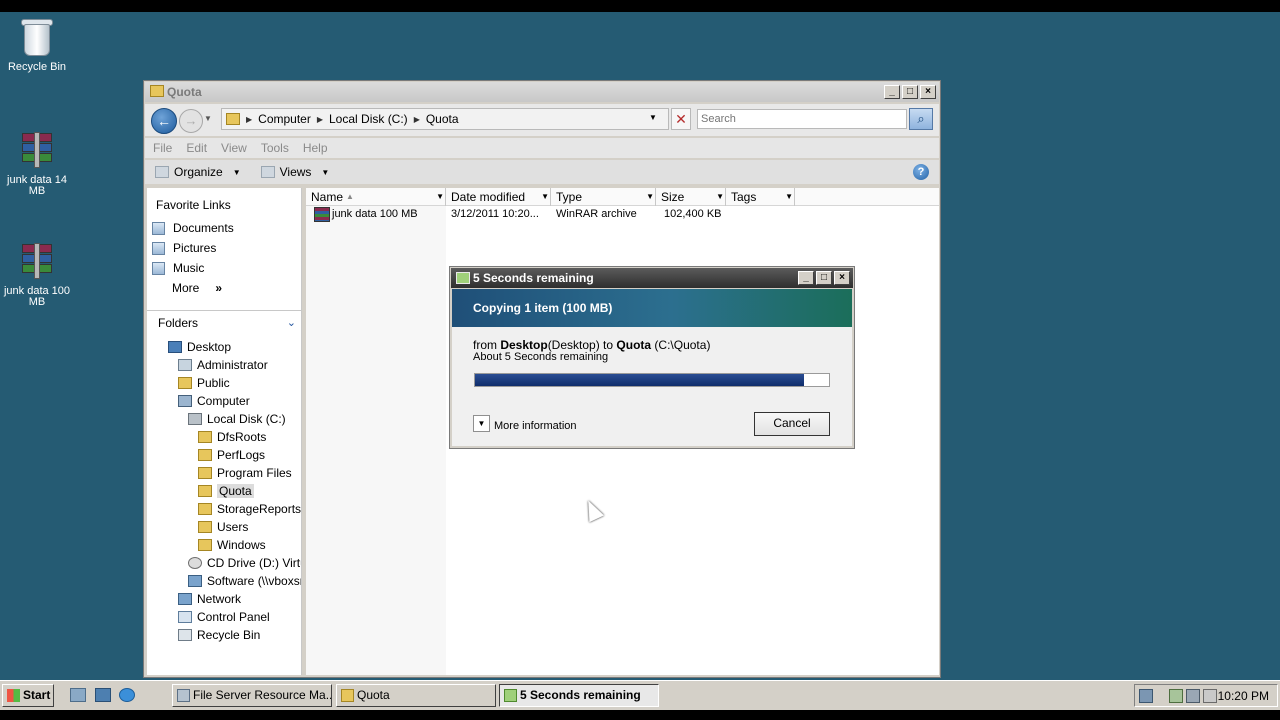 The height and width of the screenshot is (720, 1280). Describe the element at coordinates (245, 473) in the screenshot. I see `tree-item: Program Files` at that location.